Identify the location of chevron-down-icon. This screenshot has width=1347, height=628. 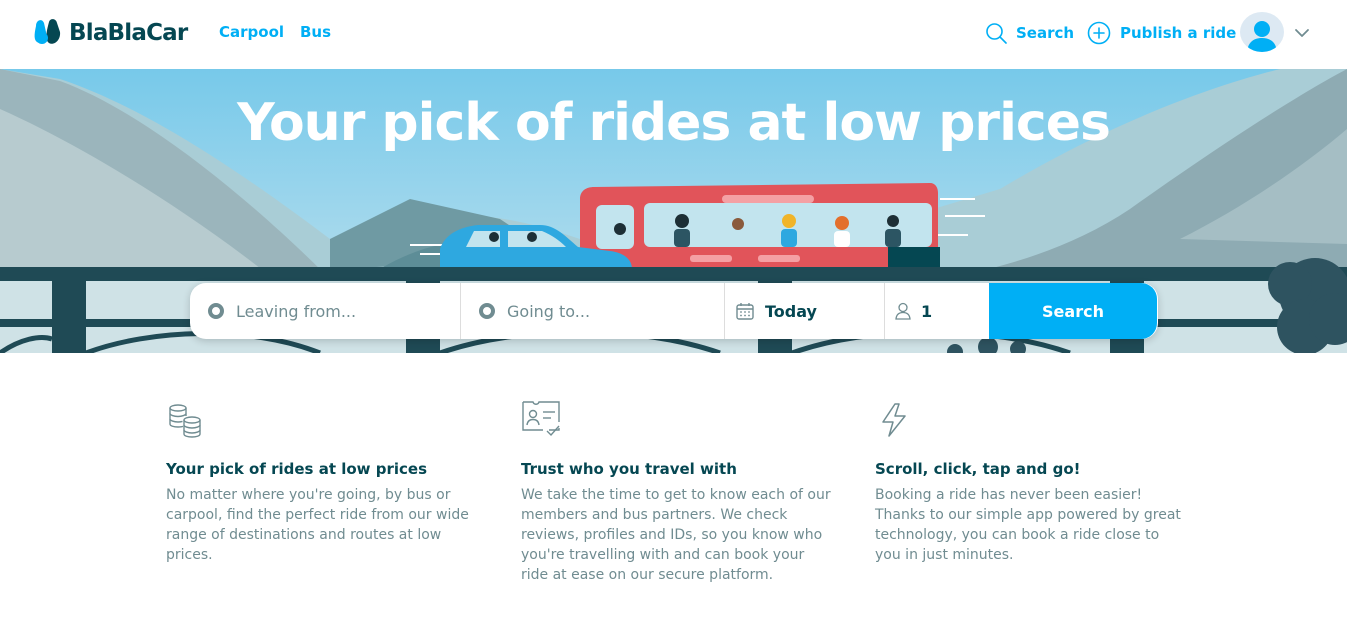
(1302, 33).